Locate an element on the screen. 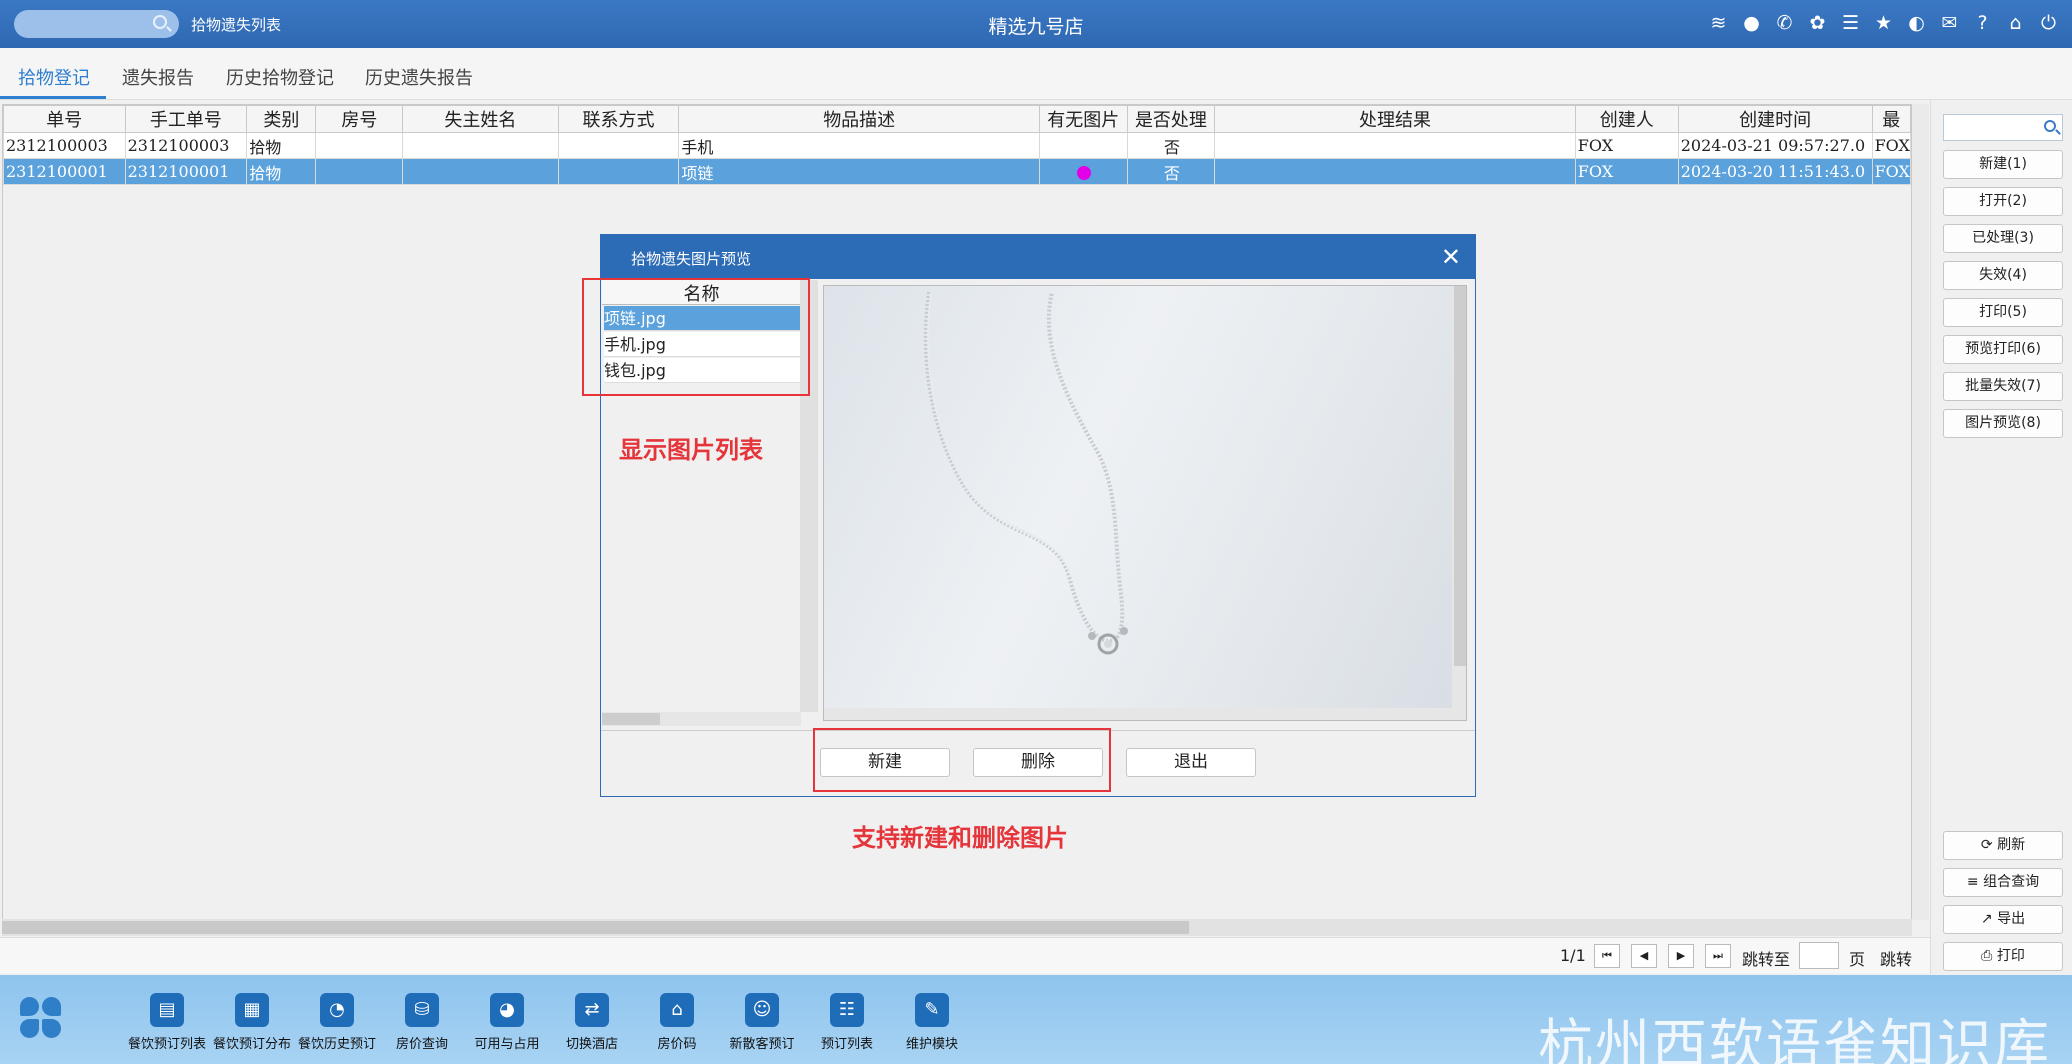  annotation-list-note: 显示图片列表 is located at coordinates (691, 450).